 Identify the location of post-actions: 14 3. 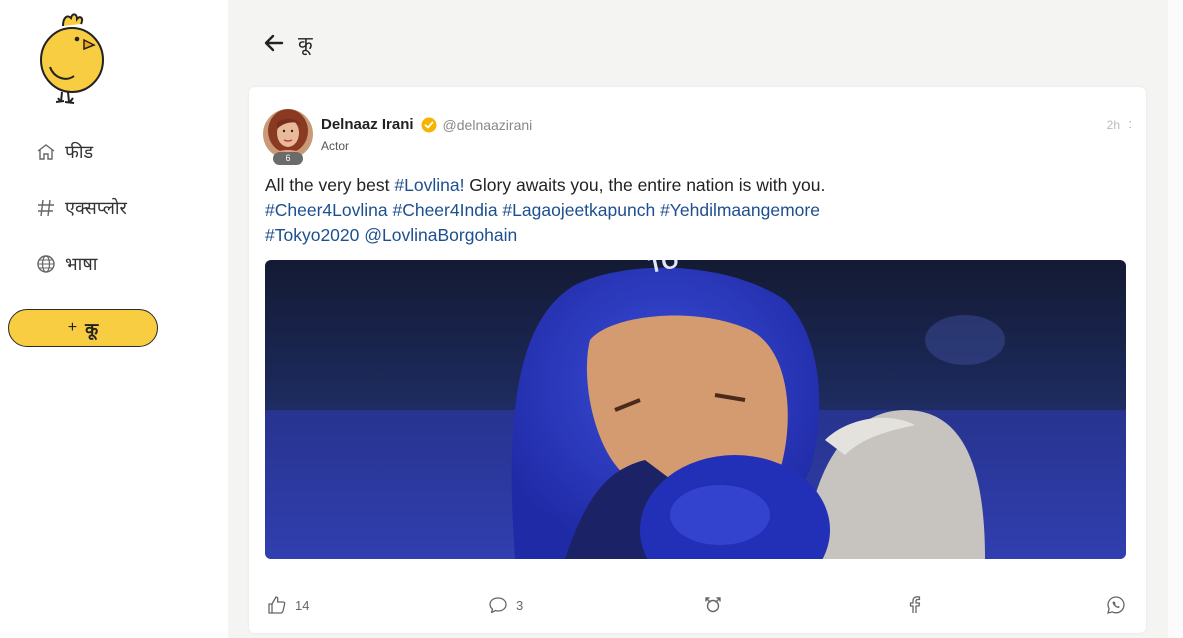
(697, 609).